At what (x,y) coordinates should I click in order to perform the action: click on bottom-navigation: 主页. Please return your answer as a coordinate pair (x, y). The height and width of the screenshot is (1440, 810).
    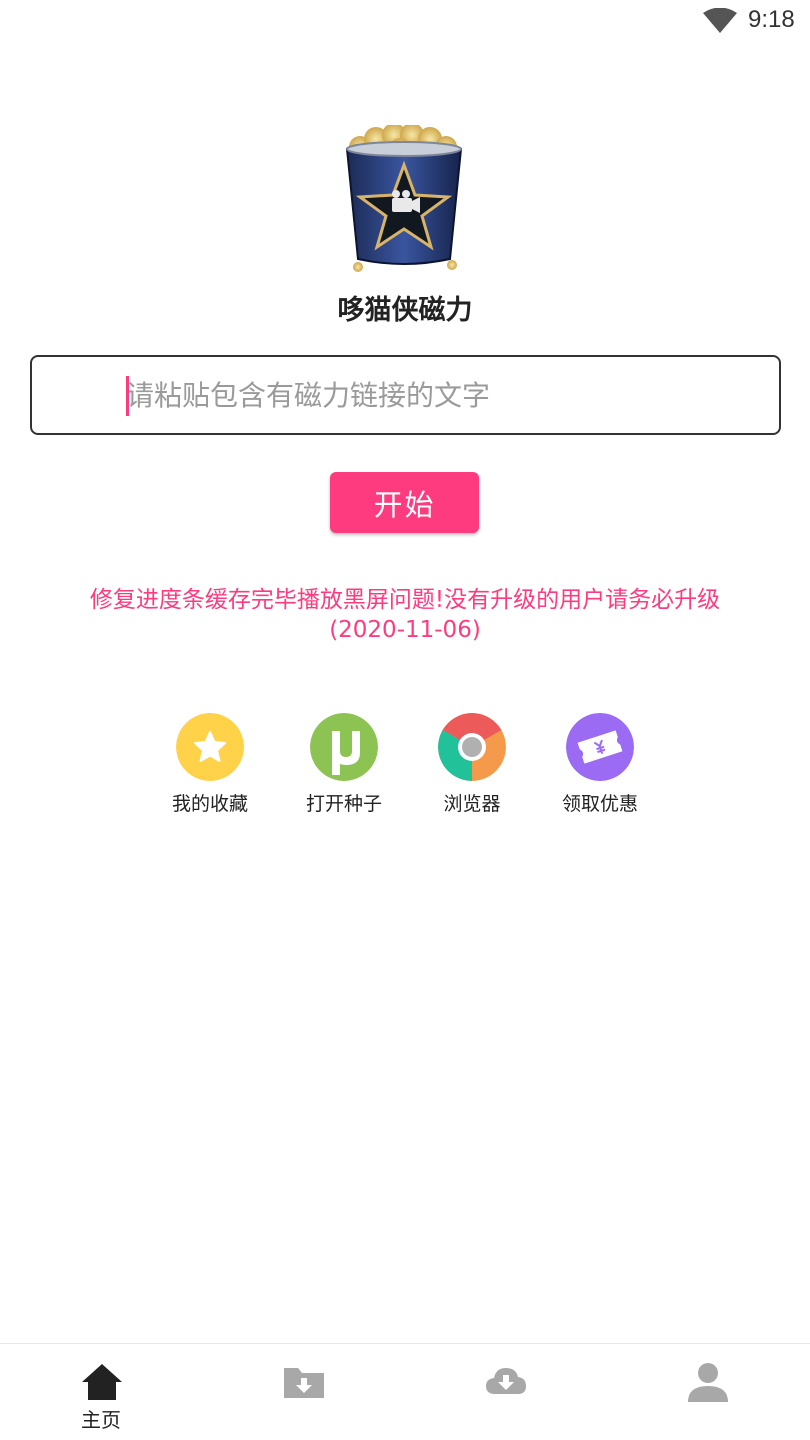
    Looking at the image, I should click on (405, 1391).